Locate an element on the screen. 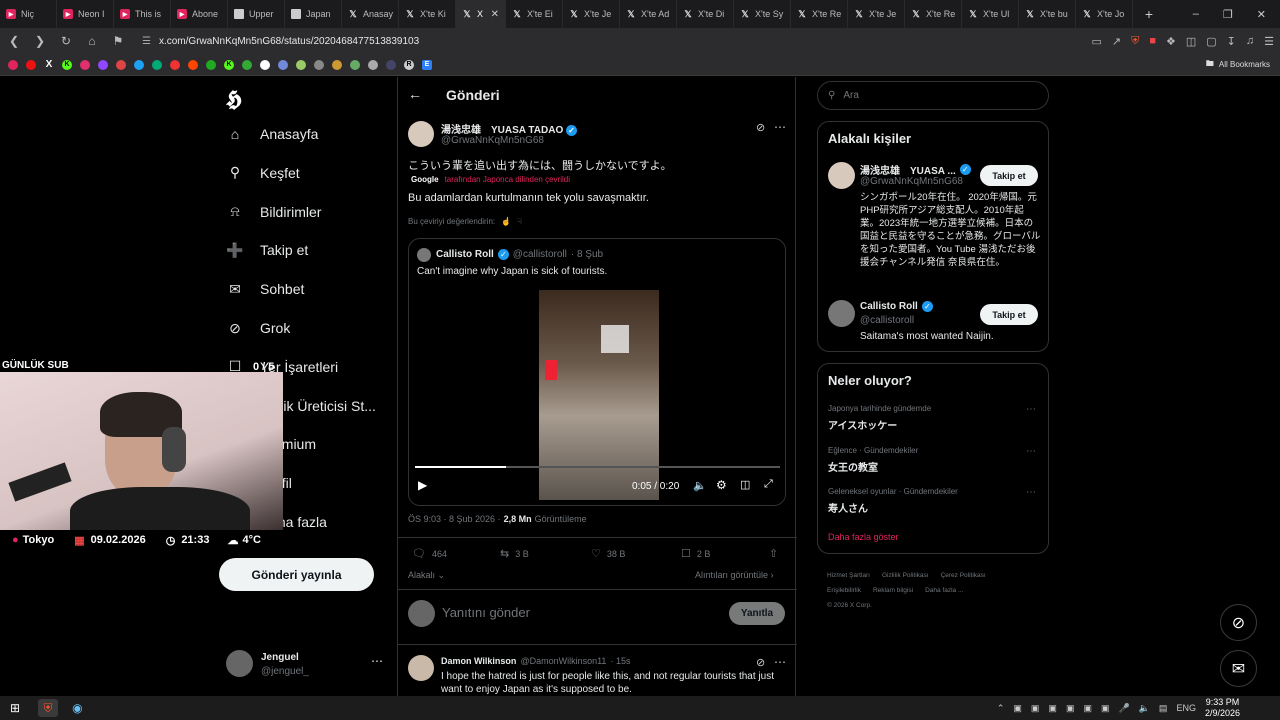 The height and width of the screenshot is (720, 1280). search-box: ⚲ Ara is located at coordinates (933, 95).